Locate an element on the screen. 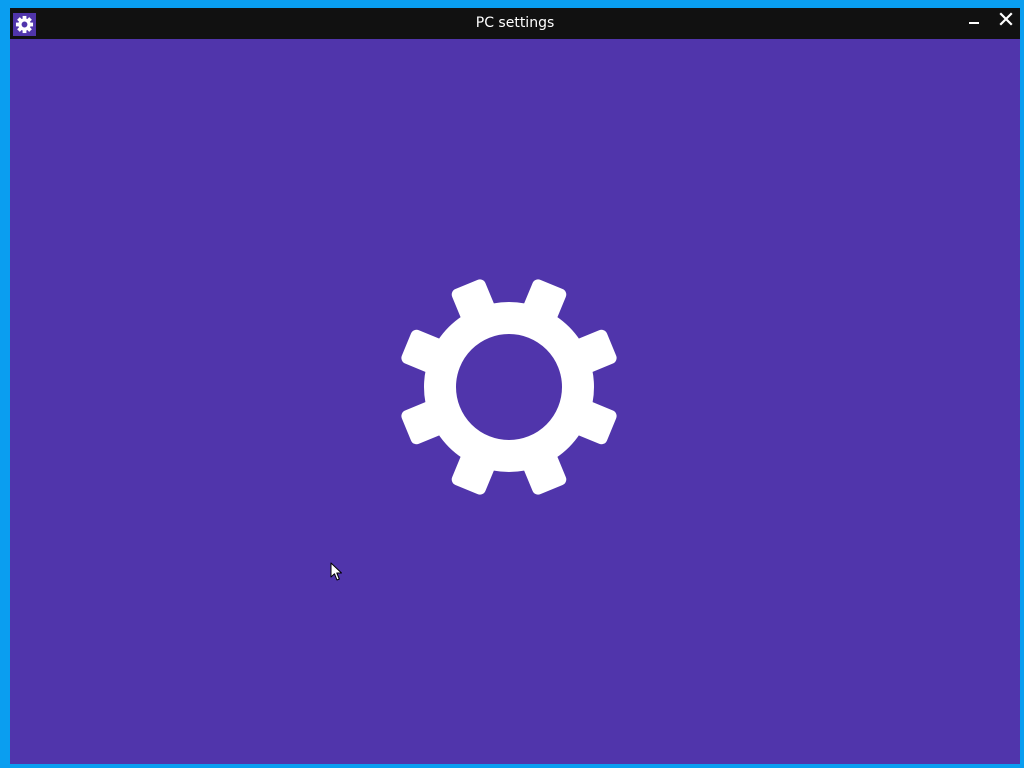 The image size is (1024, 768). minimize-button is located at coordinates (974, 19).